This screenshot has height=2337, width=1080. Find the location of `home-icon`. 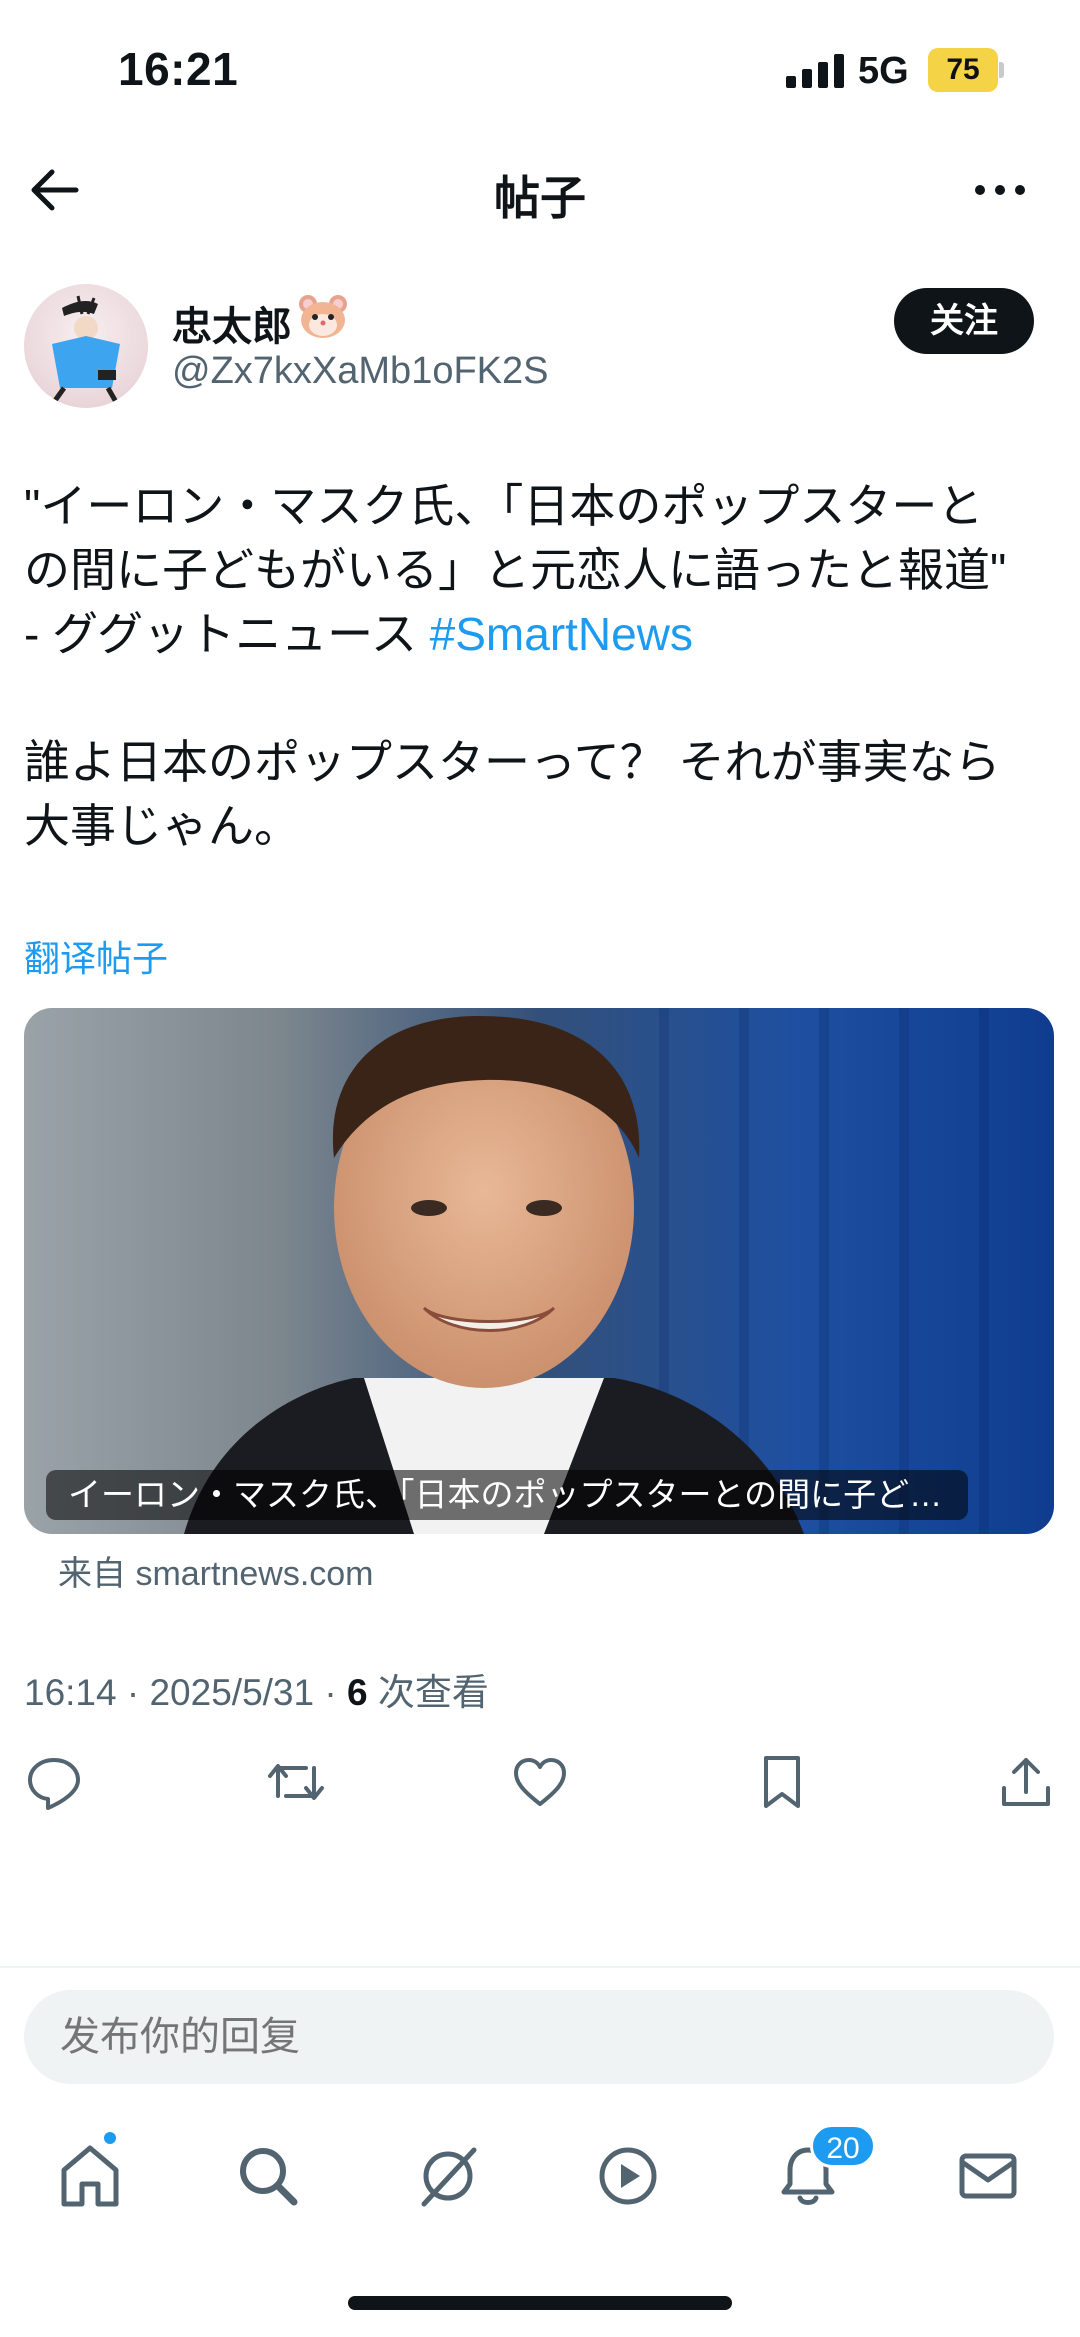

home-icon is located at coordinates (90, 2176).